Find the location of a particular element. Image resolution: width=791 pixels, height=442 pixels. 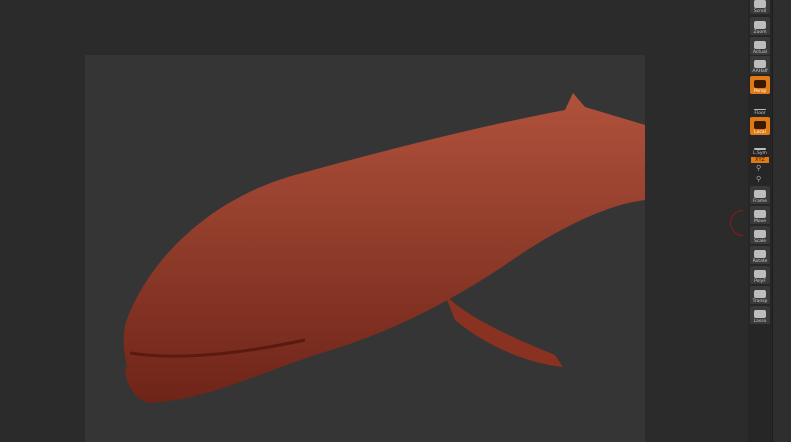

lsym-button: L.Sym is located at coordinates (760, 147).